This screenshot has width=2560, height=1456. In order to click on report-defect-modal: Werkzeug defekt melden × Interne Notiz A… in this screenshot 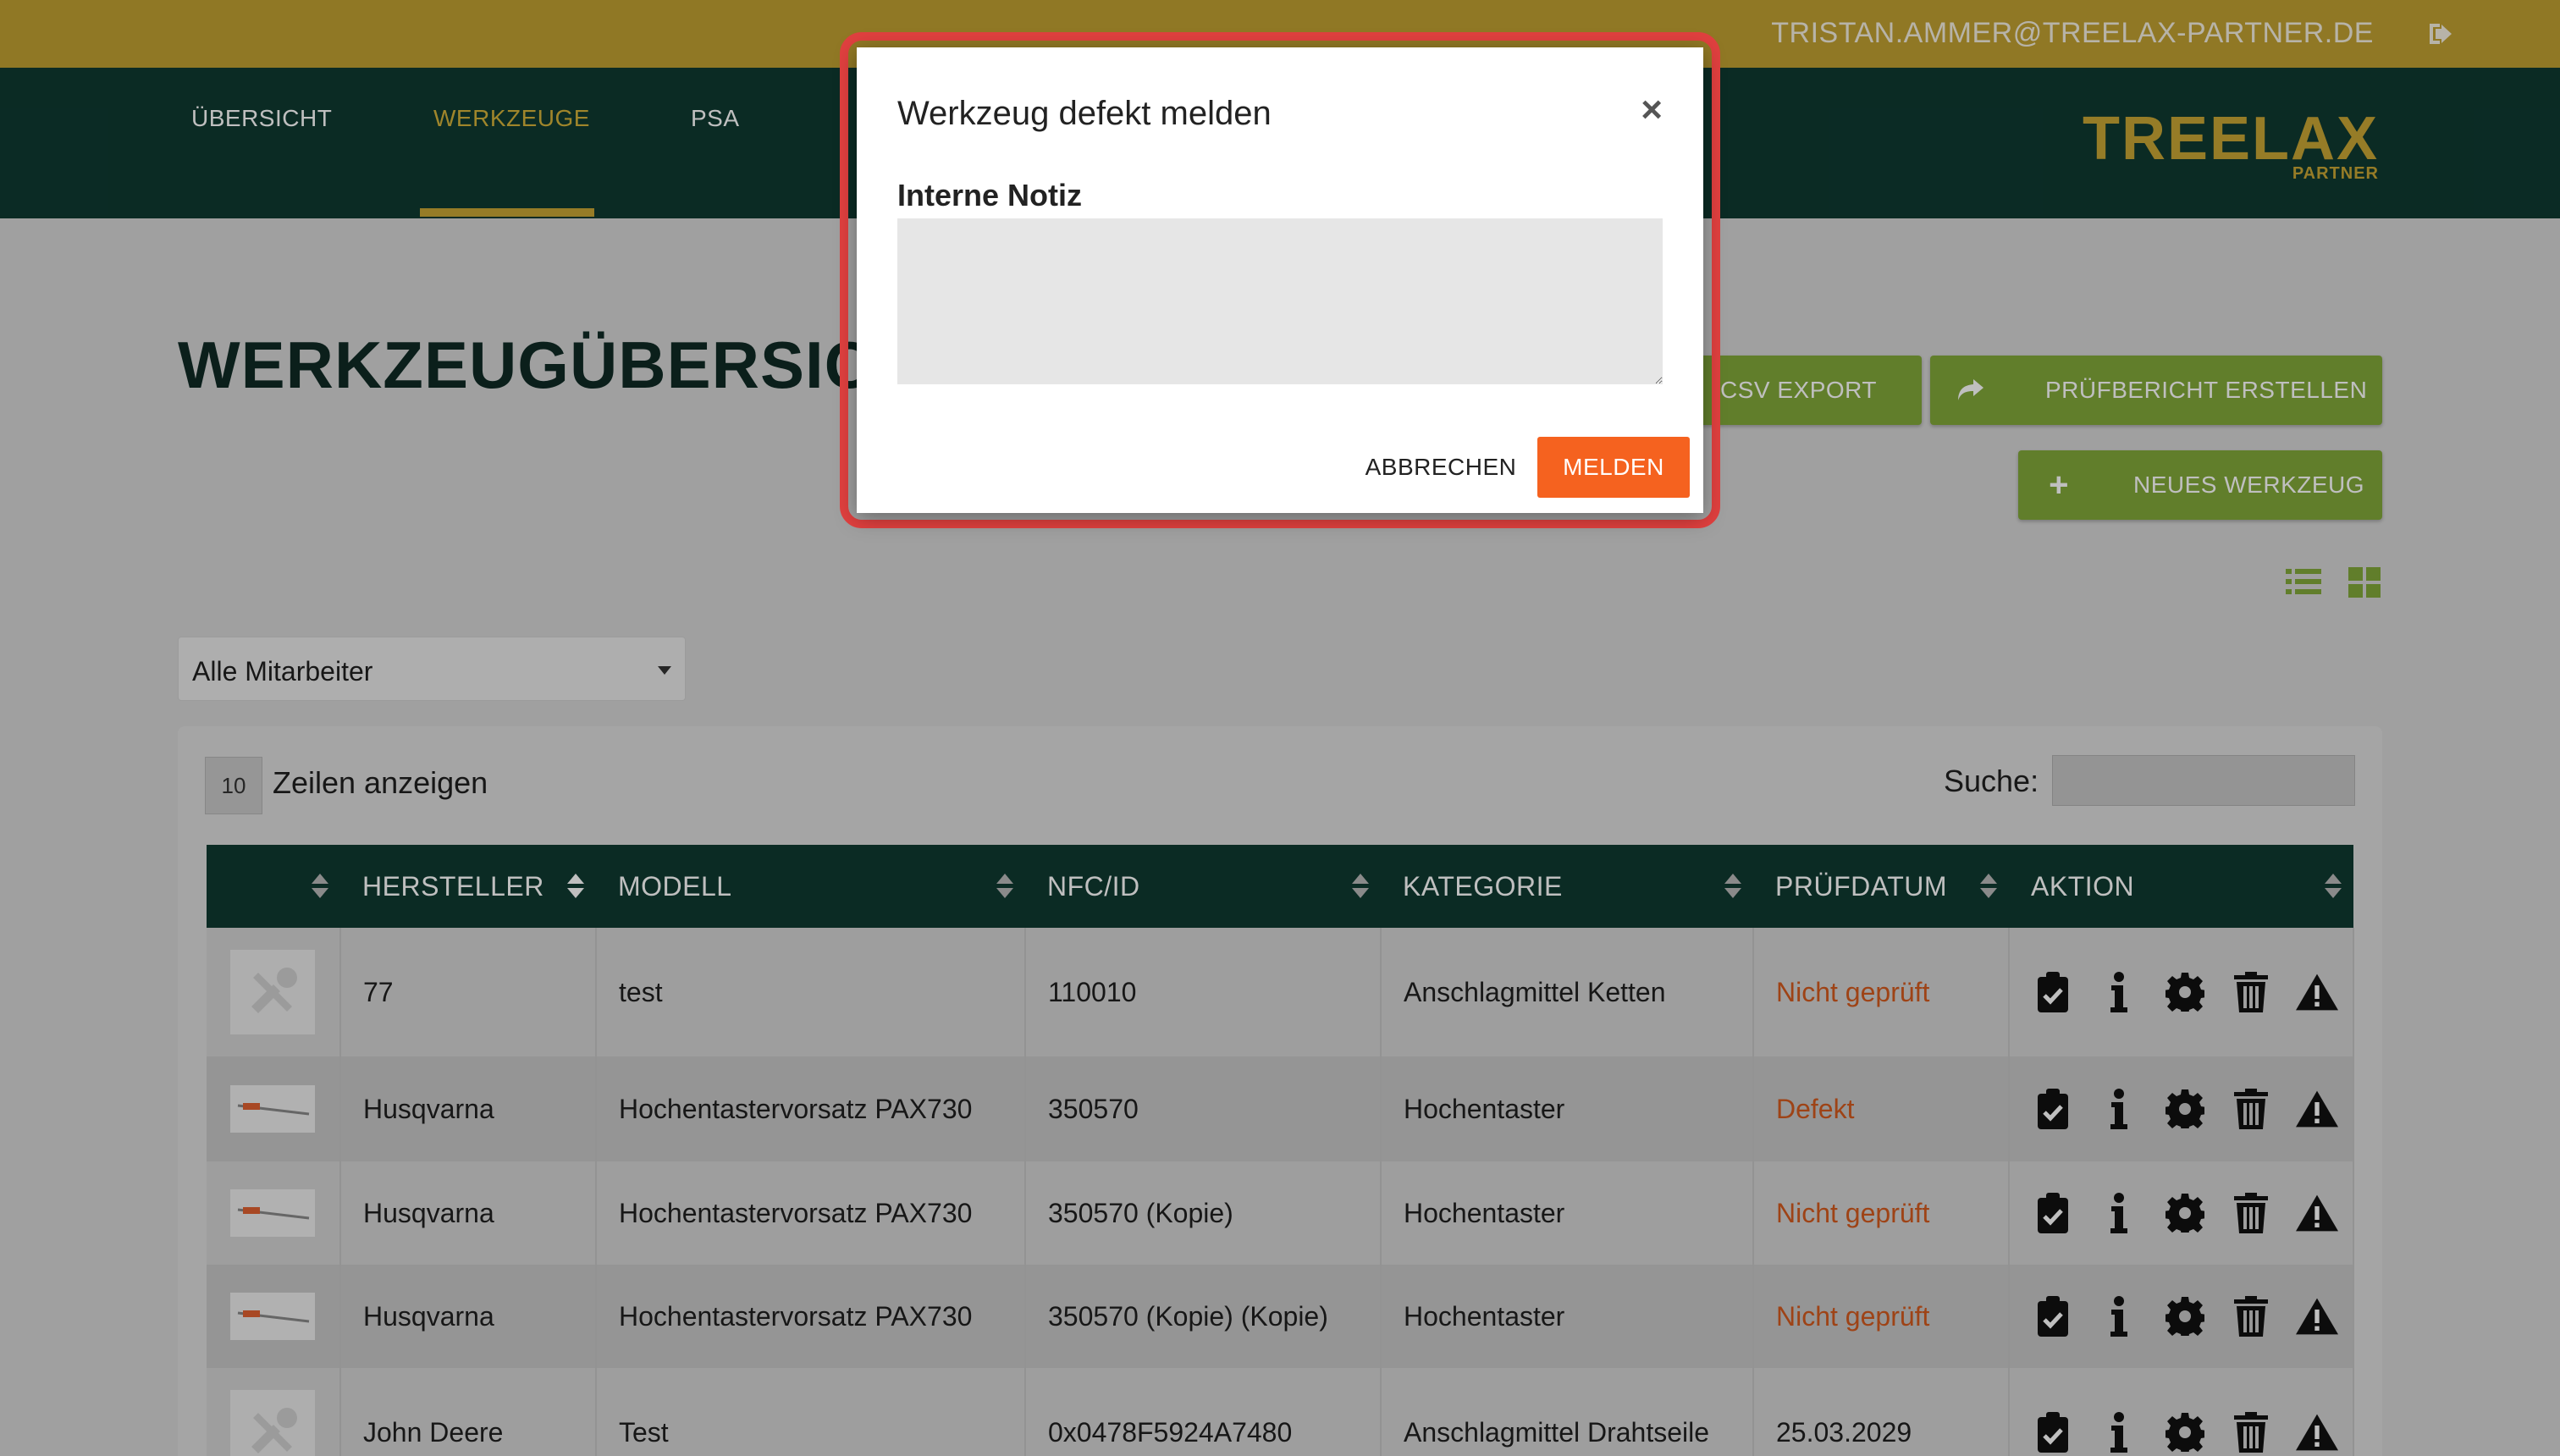, I will do `click(1280, 280)`.